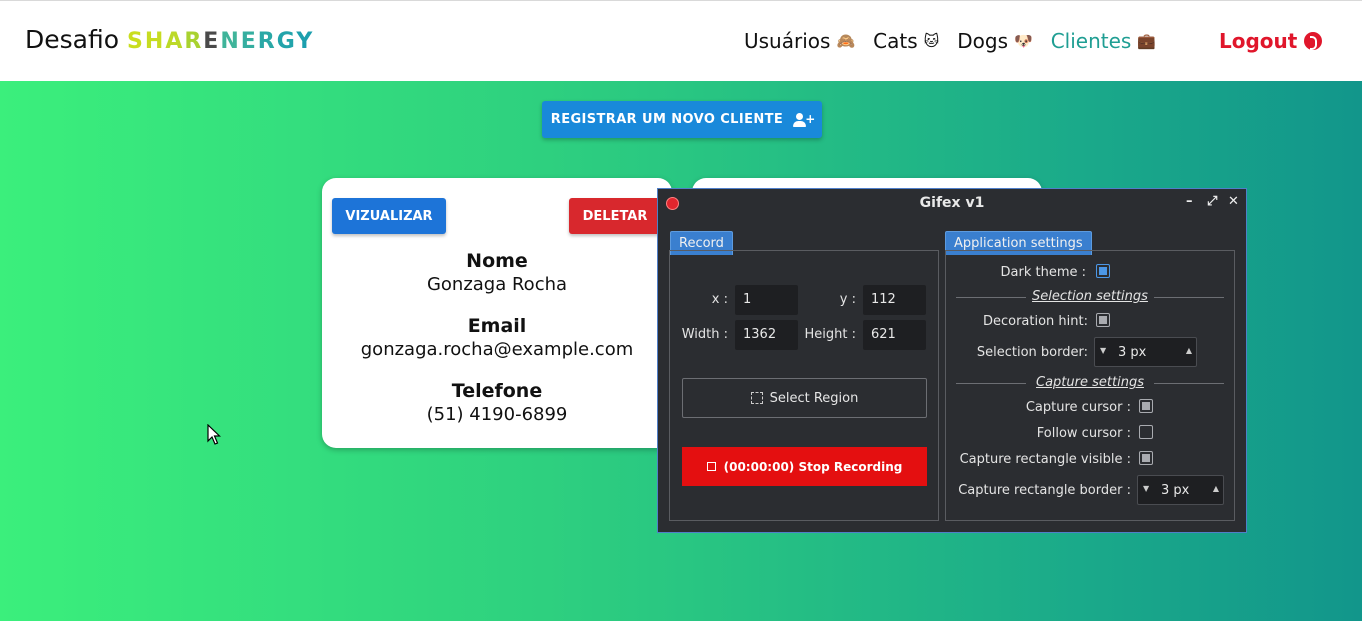 This screenshot has height=621, width=1362. I want to click on client-name-value: Gonzaga Rocha, so click(497, 284).